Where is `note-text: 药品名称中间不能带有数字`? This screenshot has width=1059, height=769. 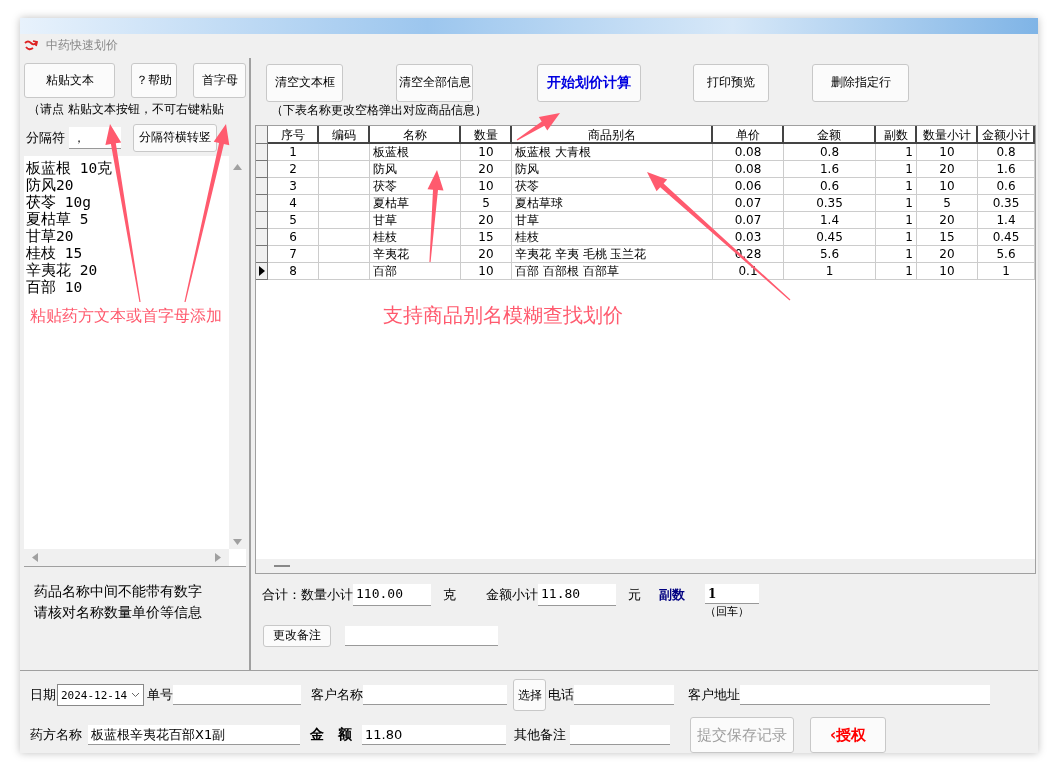
note-text: 药品名称中间不能带有数字 is located at coordinates (118, 591).